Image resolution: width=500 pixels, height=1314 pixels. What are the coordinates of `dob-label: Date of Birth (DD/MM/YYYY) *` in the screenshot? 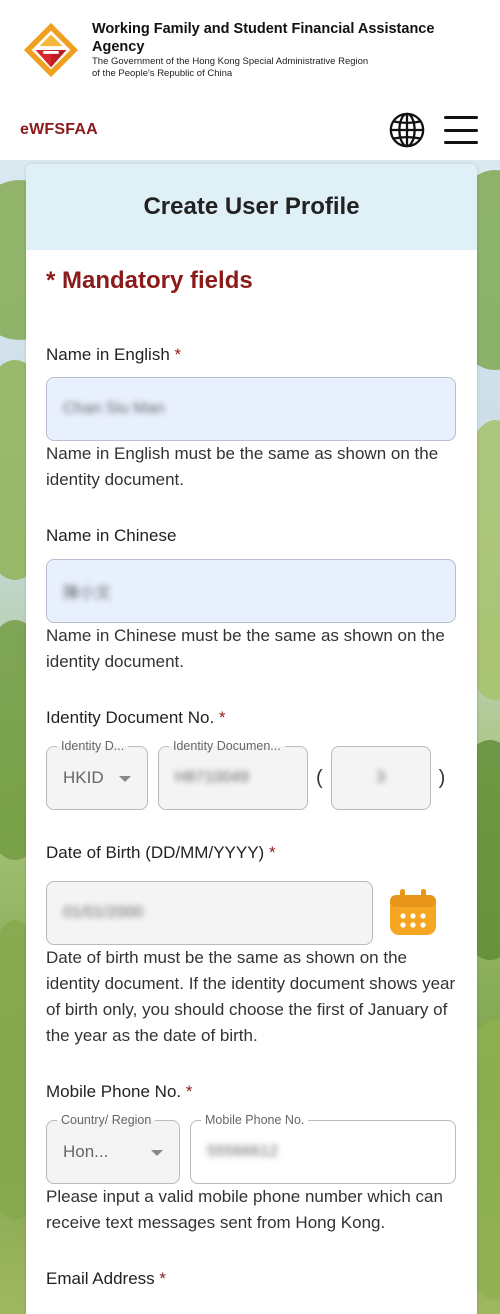 It's located at (161, 852).